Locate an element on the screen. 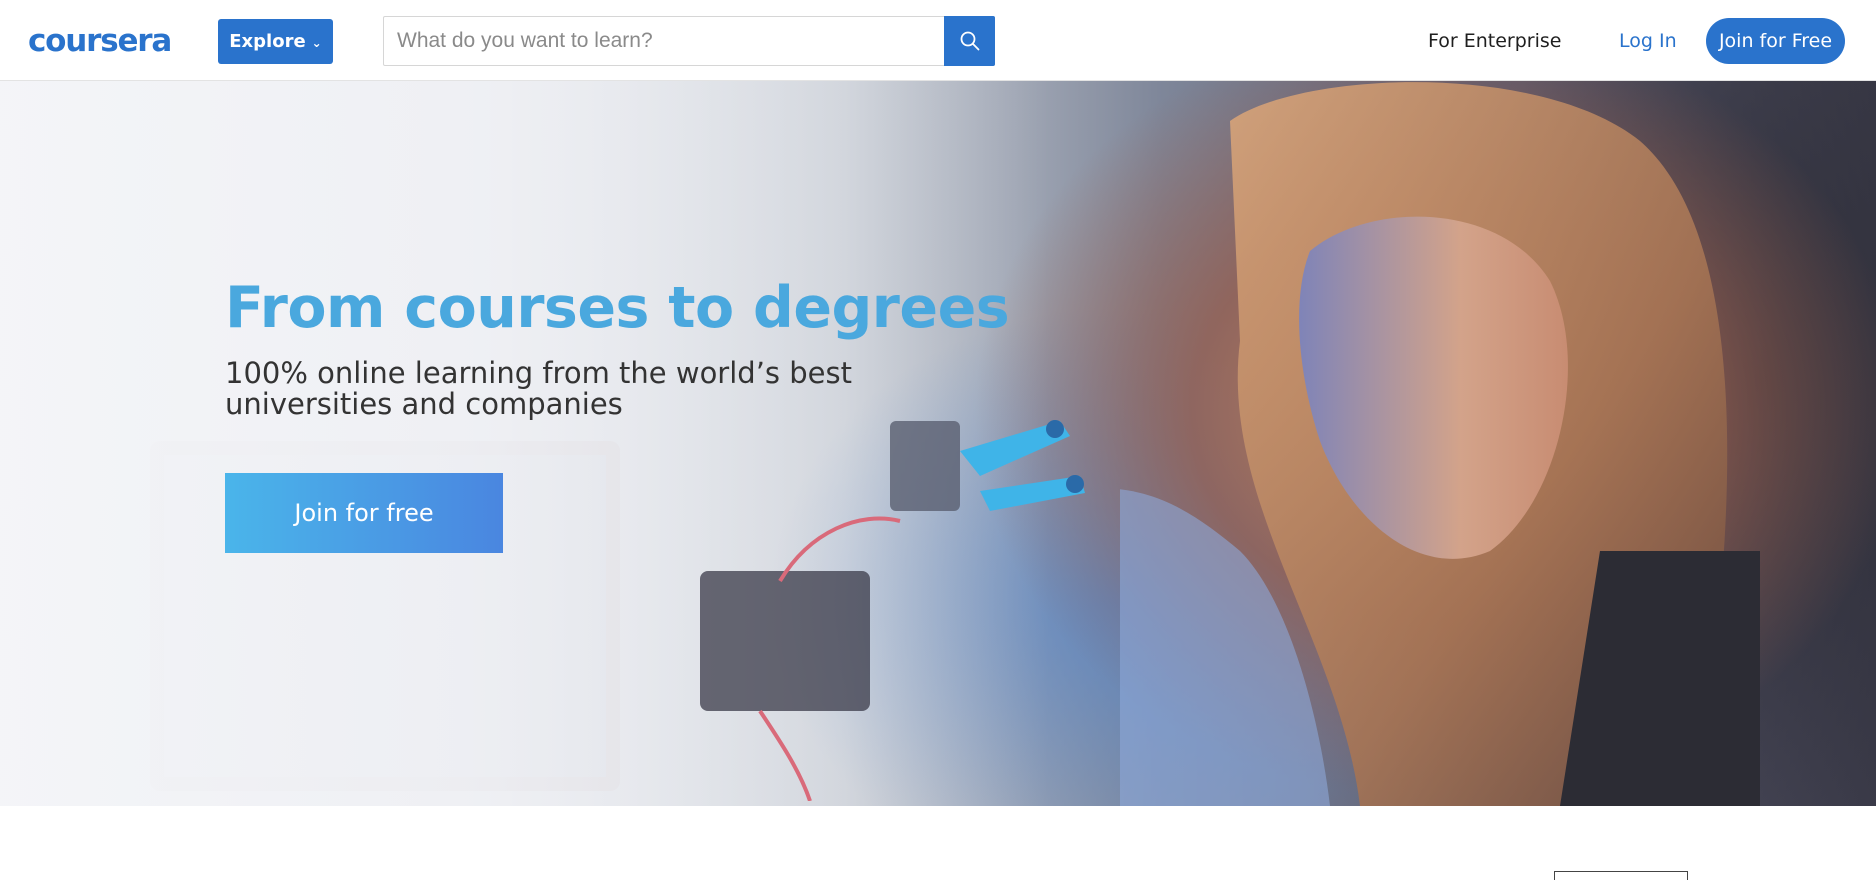 This screenshot has width=1876, height=880. explore-button: Explore ⌄ is located at coordinates (275, 41).